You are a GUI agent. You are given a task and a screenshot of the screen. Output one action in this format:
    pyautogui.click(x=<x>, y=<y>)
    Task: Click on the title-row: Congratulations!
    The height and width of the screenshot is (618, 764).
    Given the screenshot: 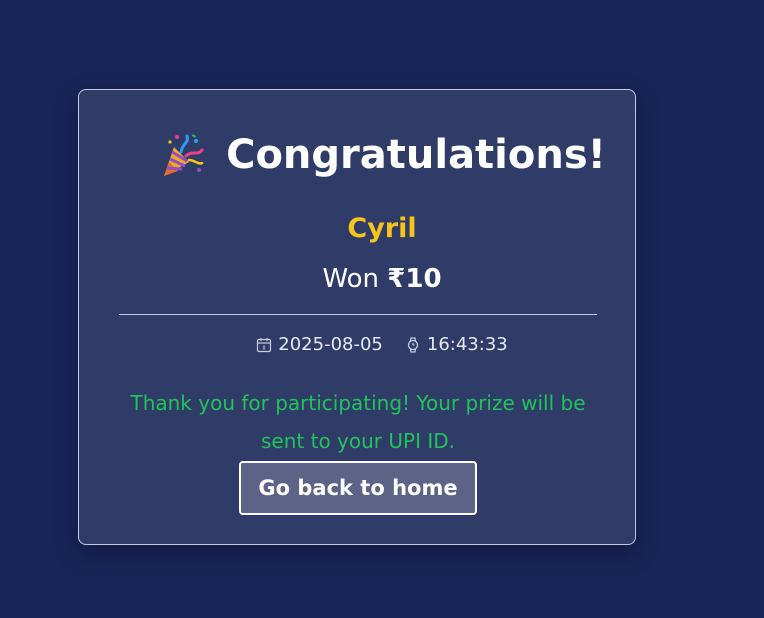 What is the action you would take?
    pyautogui.click(x=382, y=157)
    